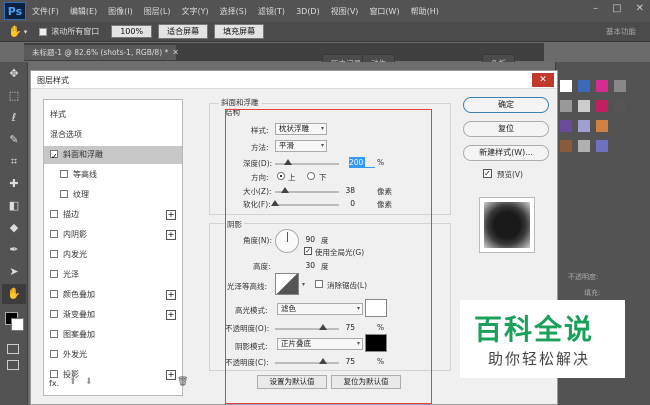 This screenshot has height=405, width=650. What do you see at coordinates (14, 228) in the screenshot?
I see `blur-tool-icon: ◆` at bounding box center [14, 228].